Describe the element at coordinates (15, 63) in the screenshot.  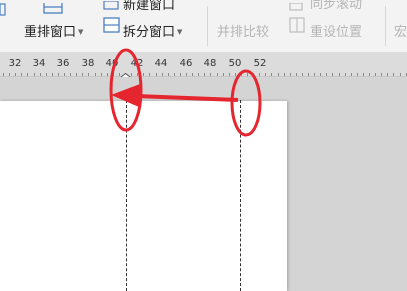
I see `ruler-label: 32` at that location.